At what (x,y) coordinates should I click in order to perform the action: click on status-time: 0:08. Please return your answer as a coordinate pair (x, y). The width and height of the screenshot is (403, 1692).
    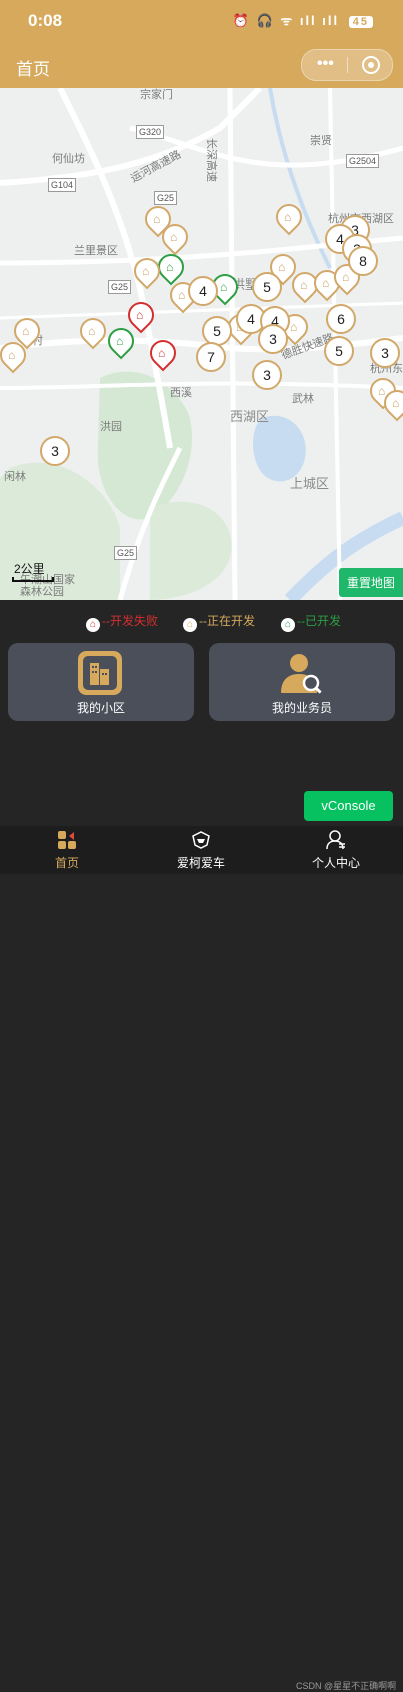
    Looking at the image, I should click on (45, 20).